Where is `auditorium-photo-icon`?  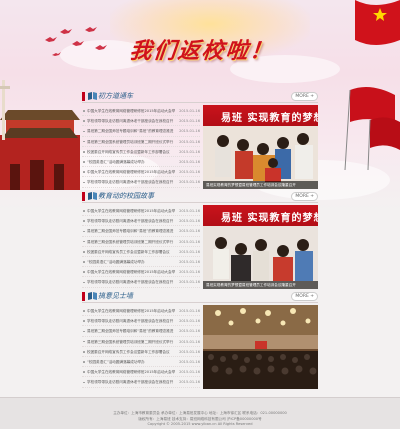 auditorium-photo-icon is located at coordinates (260, 347).